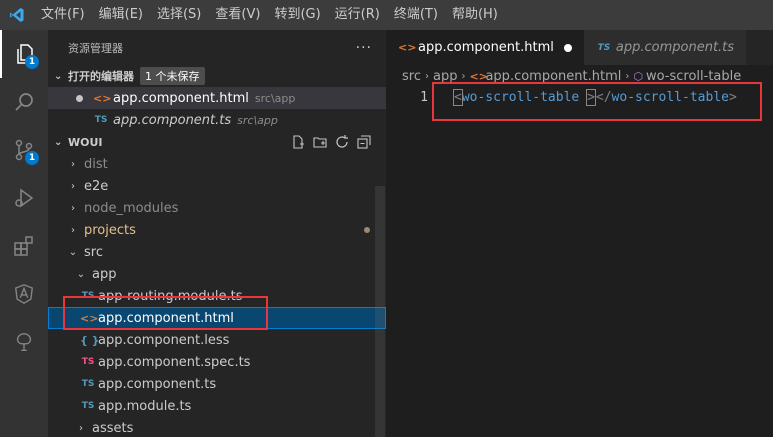 The height and width of the screenshot is (437, 773). What do you see at coordinates (364, 142) in the screenshot?
I see `collapse-all-icon` at bounding box center [364, 142].